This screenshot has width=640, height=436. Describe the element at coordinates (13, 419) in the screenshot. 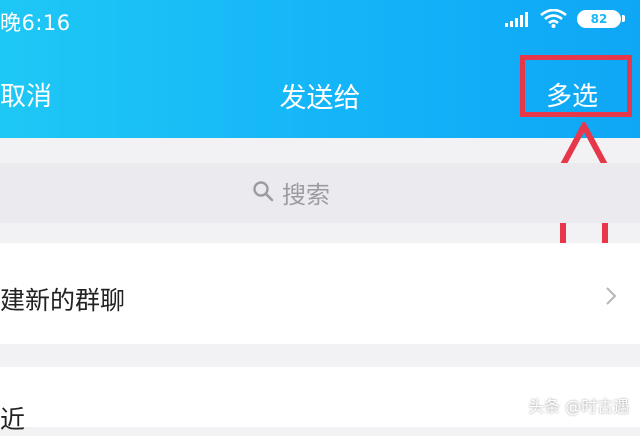

I see `recent-section-label: 近` at that location.